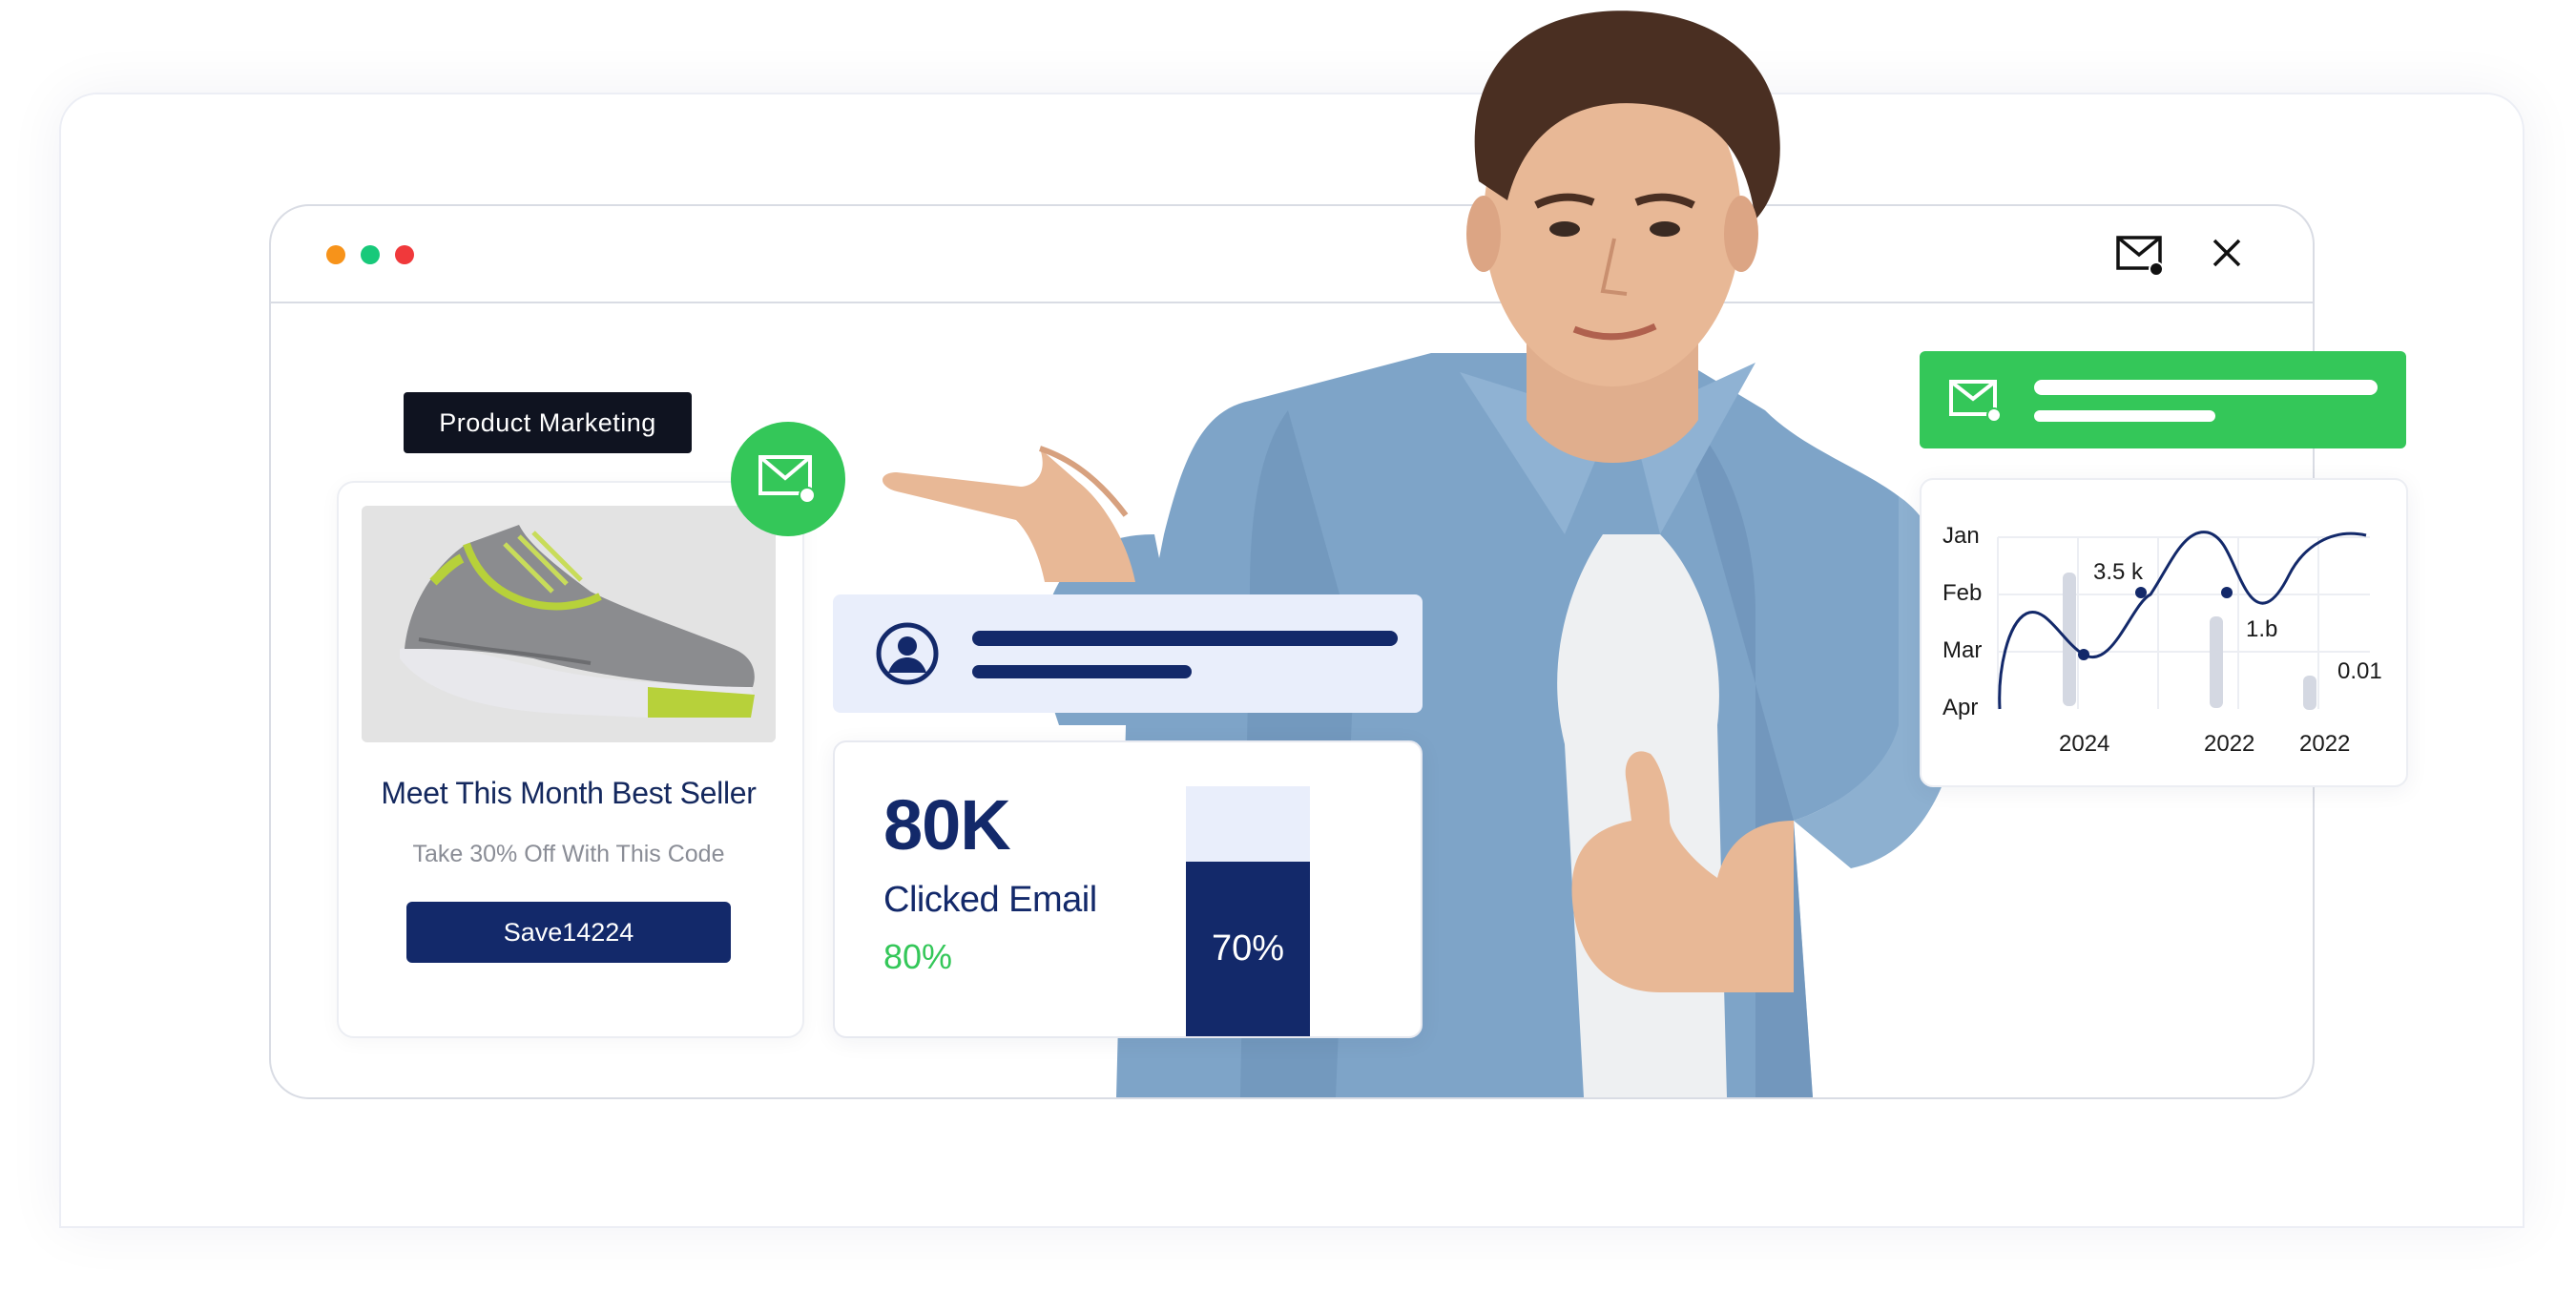 Image resolution: width=2576 pixels, height=1292 pixels. I want to click on data-label: 1.b, so click(2261, 629).